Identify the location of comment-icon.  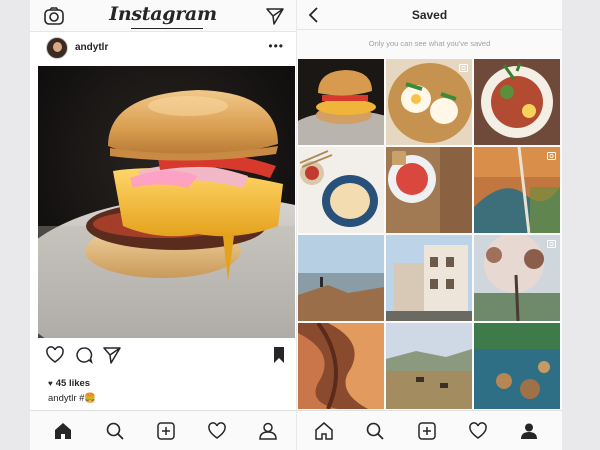
(84, 355).